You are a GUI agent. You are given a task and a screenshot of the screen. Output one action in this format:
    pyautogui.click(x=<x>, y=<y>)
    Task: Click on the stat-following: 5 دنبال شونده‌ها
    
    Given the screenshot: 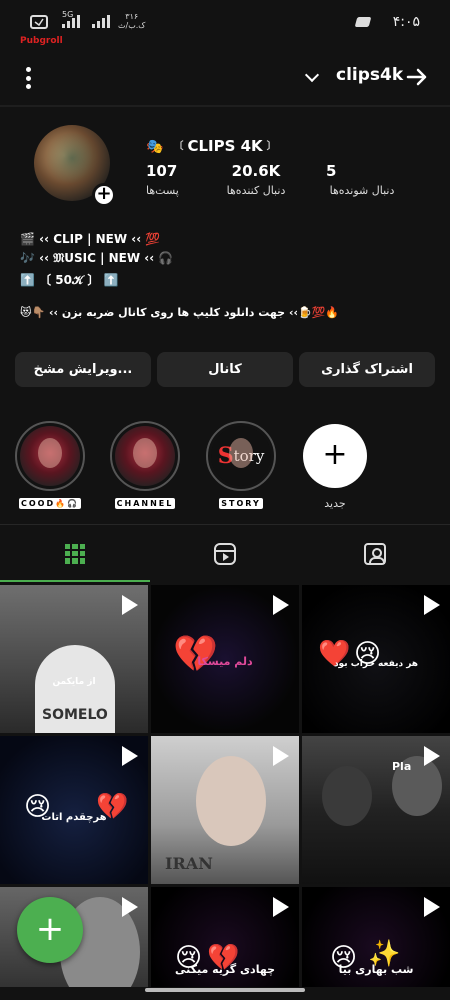 What is the action you would take?
    pyautogui.click(x=362, y=179)
    